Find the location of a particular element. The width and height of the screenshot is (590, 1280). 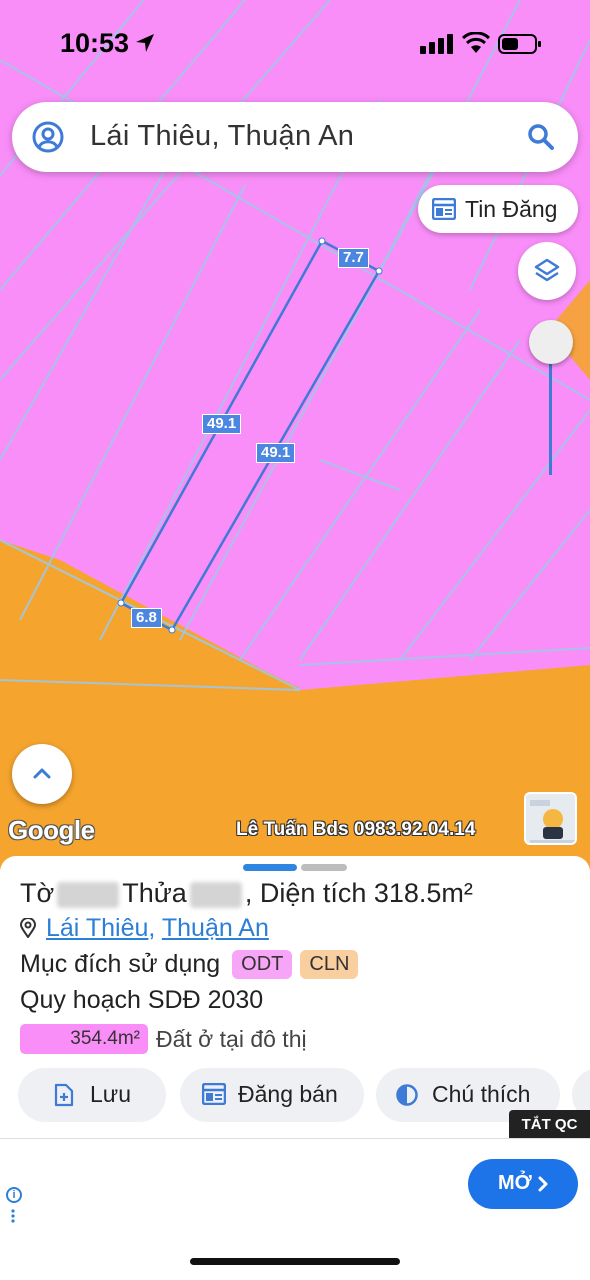

parcel-address: Lái Thiêu, Thuận An is located at coordinates (144, 928).